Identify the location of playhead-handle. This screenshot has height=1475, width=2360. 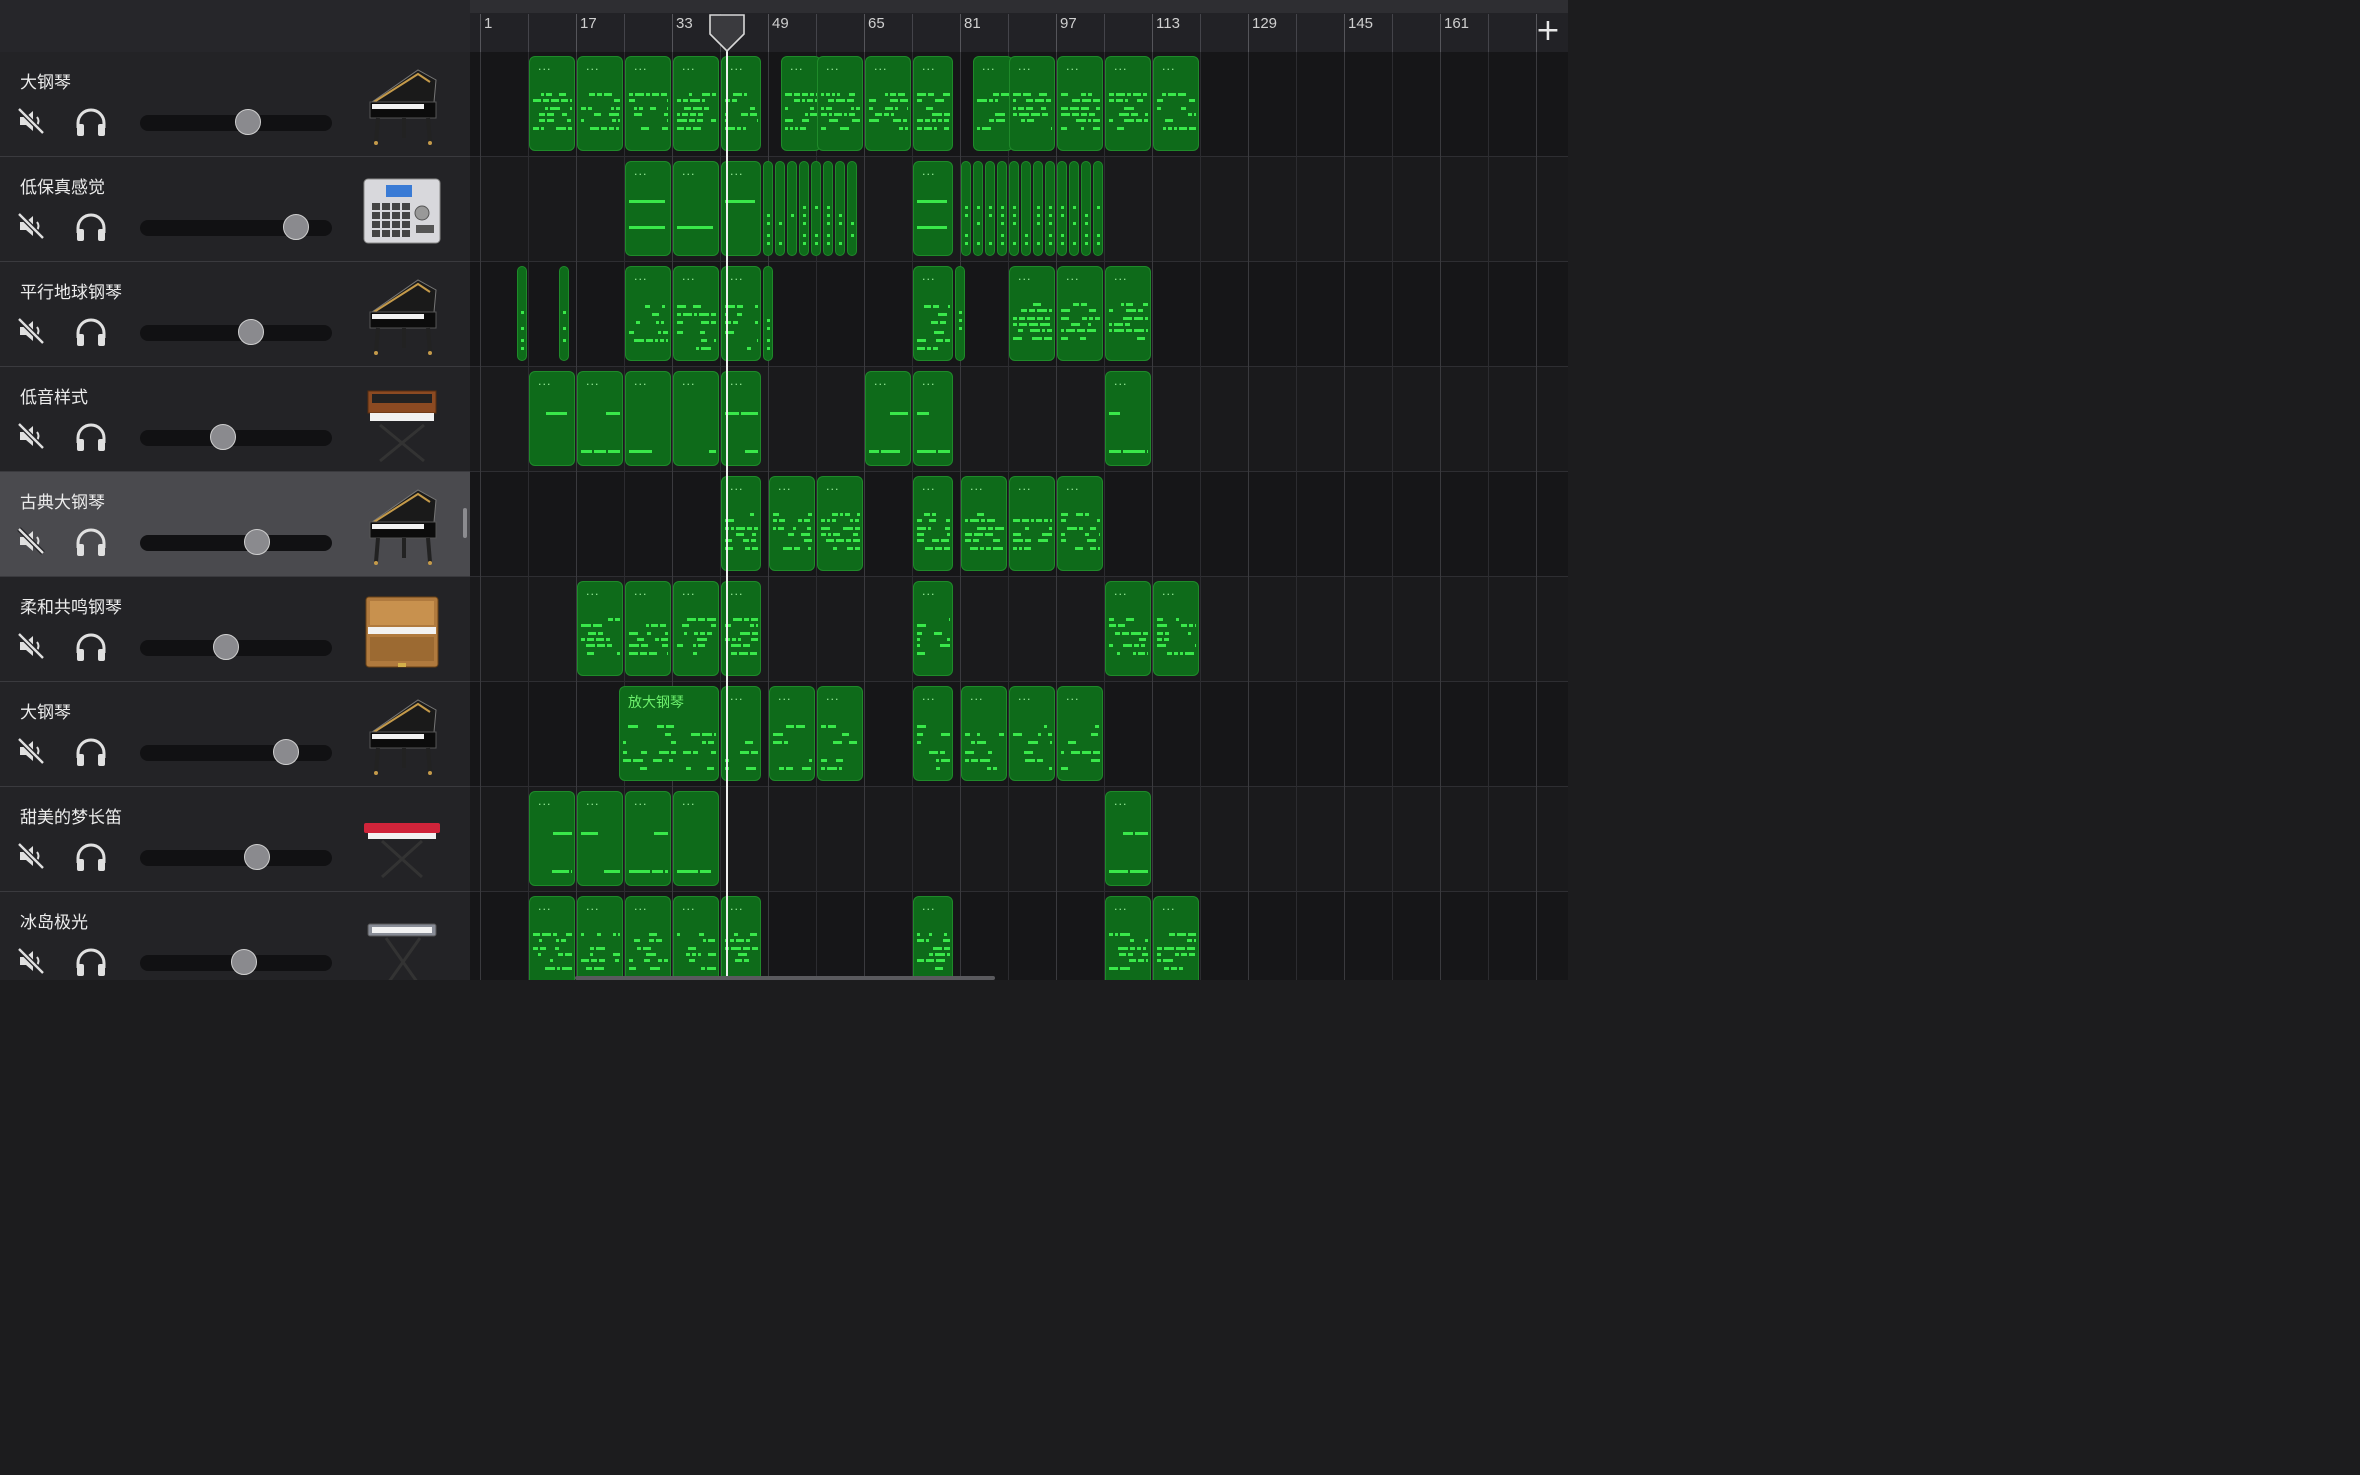
(727, 33).